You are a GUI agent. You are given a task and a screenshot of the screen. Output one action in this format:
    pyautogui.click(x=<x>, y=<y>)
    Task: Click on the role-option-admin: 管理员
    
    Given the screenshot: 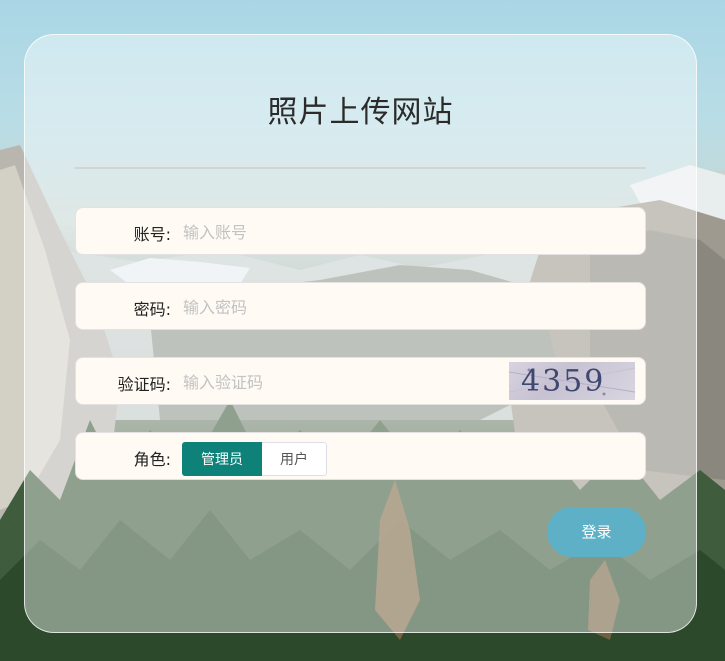 What is the action you would take?
    pyautogui.click(x=222, y=459)
    